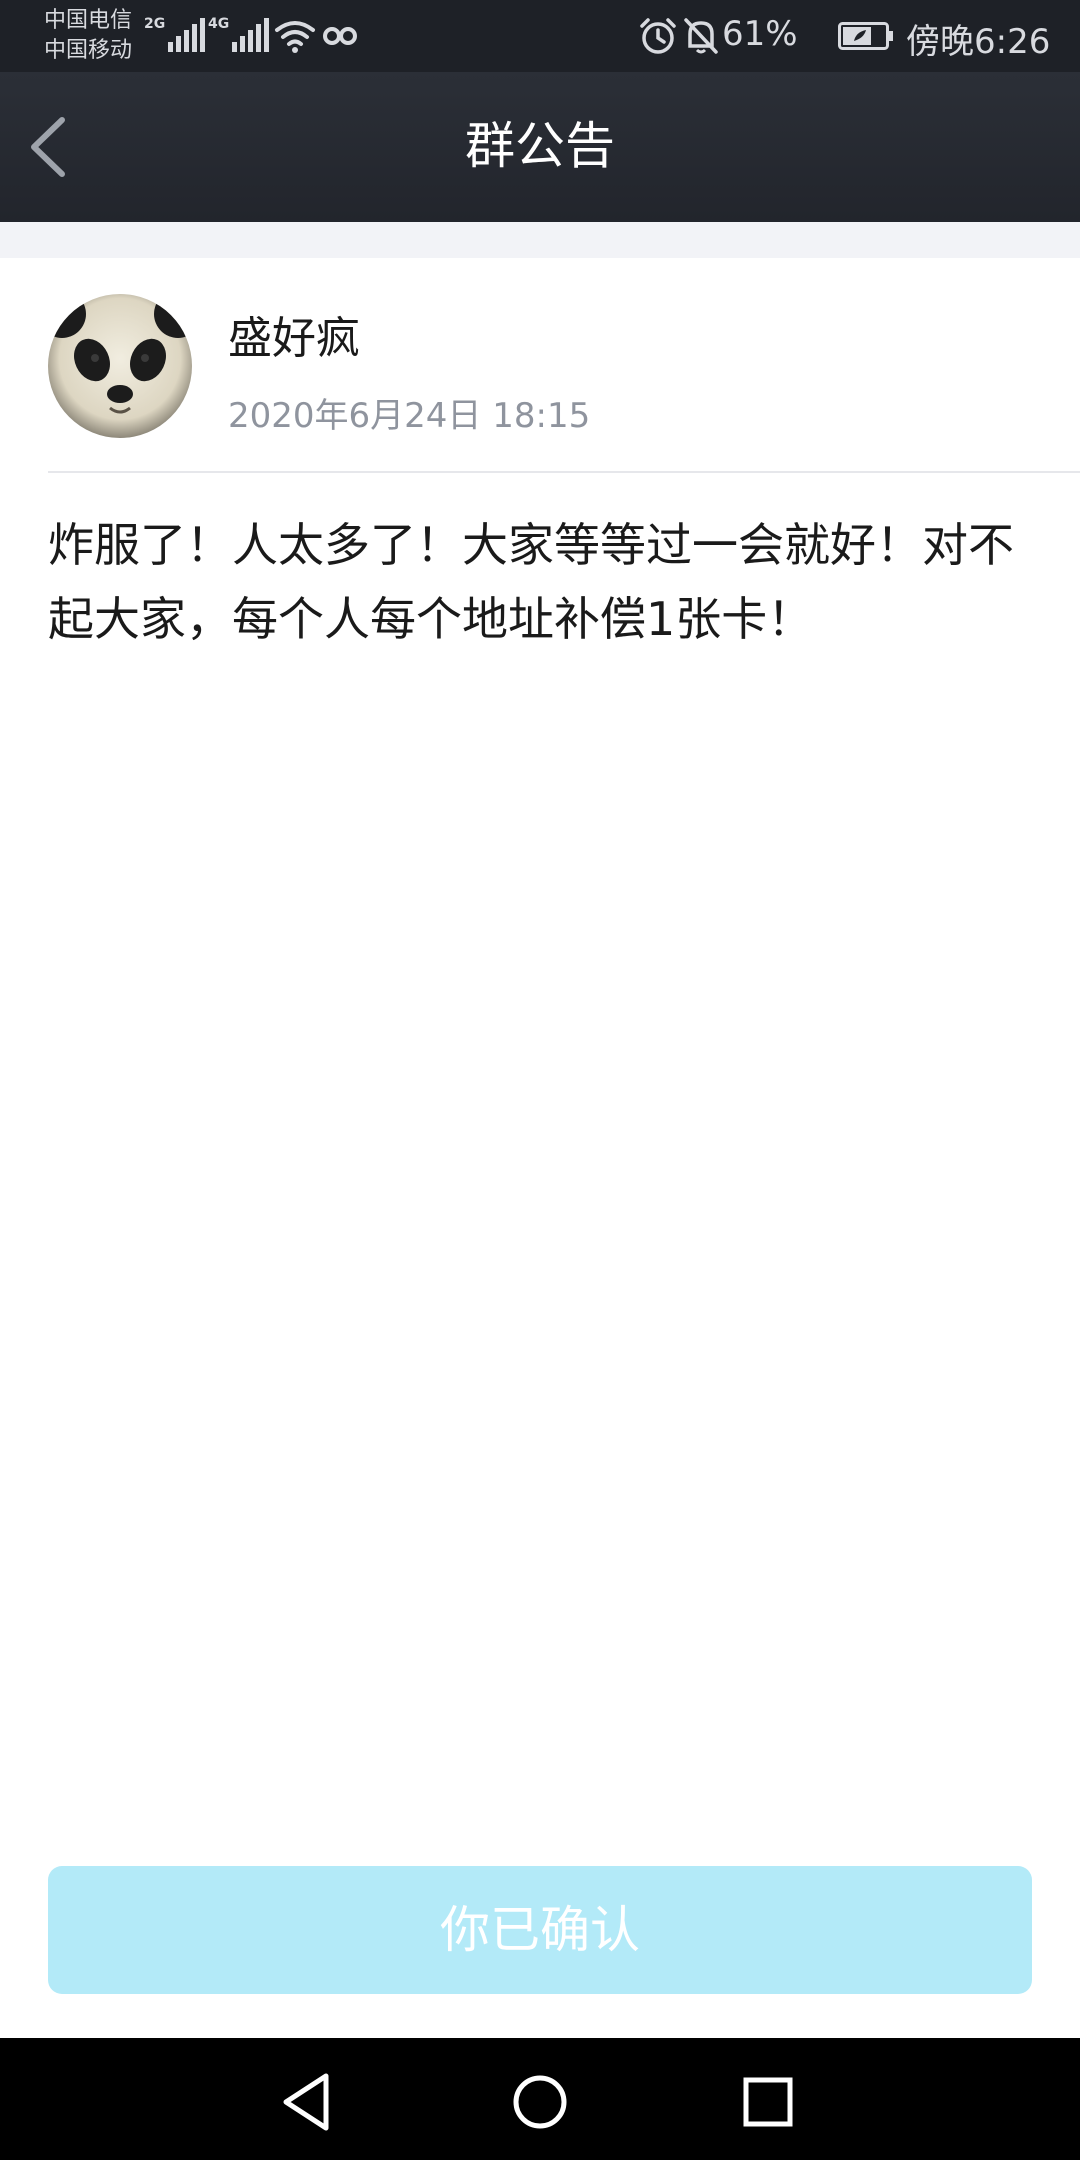 The image size is (1080, 2160). What do you see at coordinates (219, 24) in the screenshot?
I see `signal-2-type: 4G` at bounding box center [219, 24].